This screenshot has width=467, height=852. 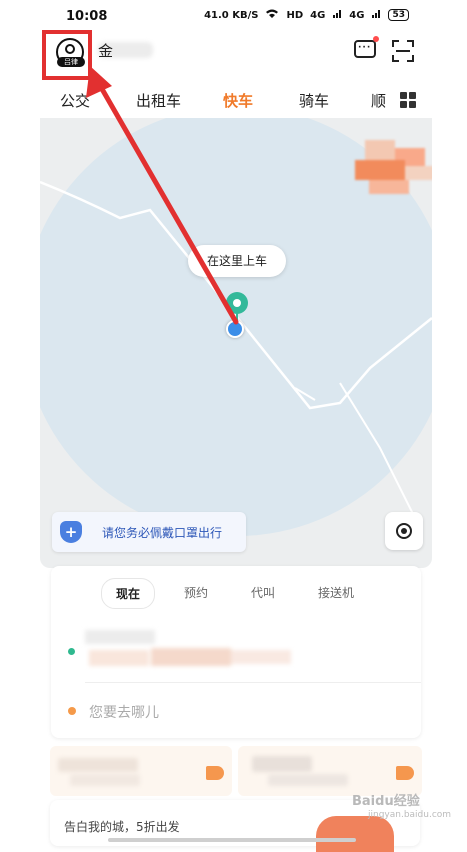 What do you see at coordinates (72, 711) in the screenshot?
I see `destination-point-icon` at bounding box center [72, 711].